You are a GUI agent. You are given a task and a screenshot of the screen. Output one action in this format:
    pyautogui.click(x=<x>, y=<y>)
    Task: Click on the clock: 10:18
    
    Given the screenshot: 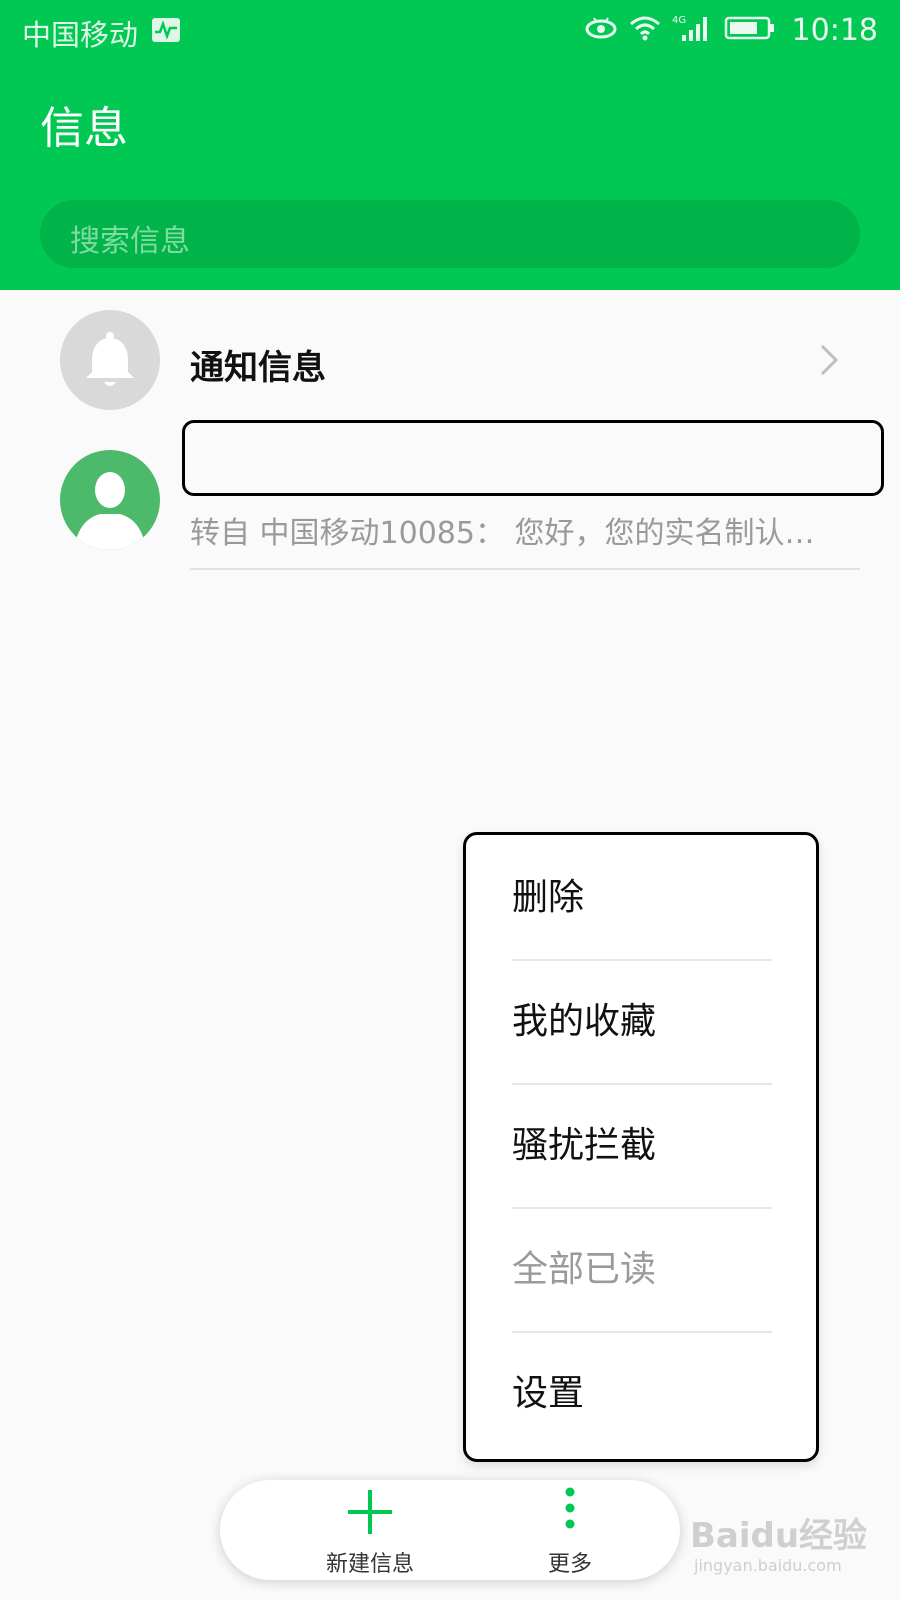 What is the action you would take?
    pyautogui.click(x=834, y=30)
    